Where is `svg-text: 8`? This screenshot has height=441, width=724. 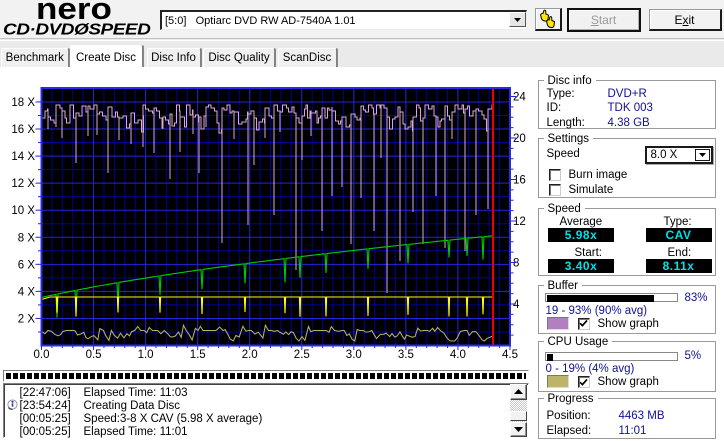 svg-text: 8 is located at coordinates (516, 264).